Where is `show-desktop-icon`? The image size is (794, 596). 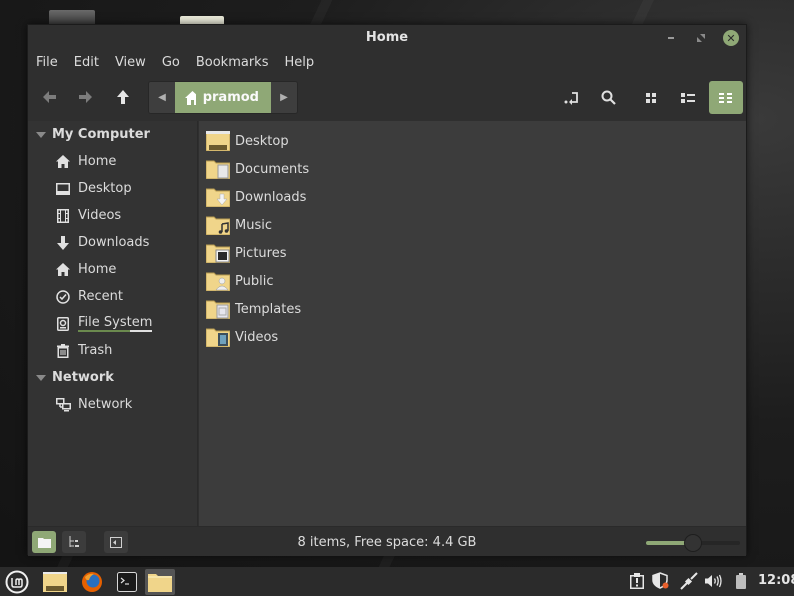
show-desktop-icon is located at coordinates (55, 582).